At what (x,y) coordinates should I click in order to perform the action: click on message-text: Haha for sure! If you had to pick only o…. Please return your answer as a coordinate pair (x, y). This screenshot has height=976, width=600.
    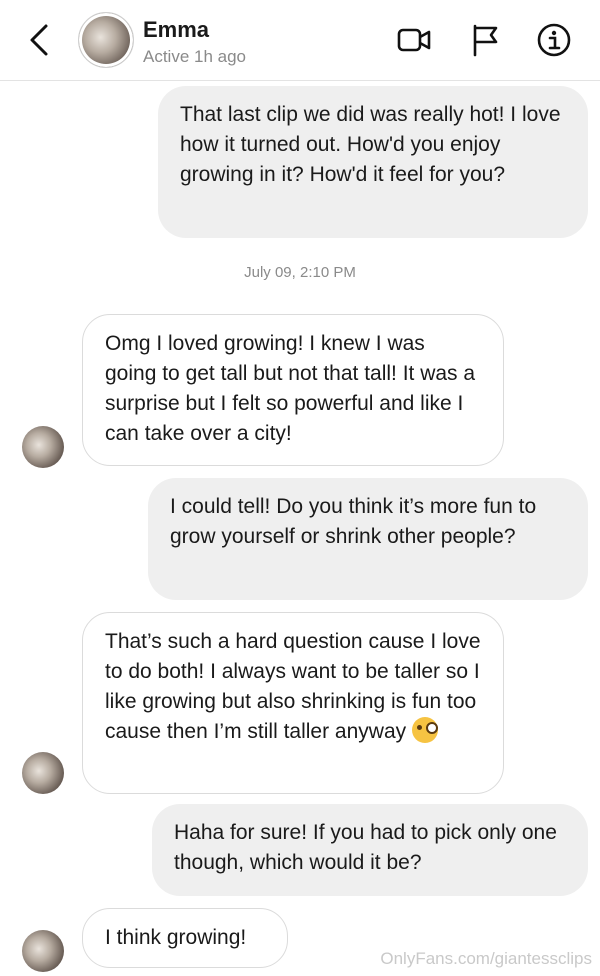
    Looking at the image, I should click on (365, 847).